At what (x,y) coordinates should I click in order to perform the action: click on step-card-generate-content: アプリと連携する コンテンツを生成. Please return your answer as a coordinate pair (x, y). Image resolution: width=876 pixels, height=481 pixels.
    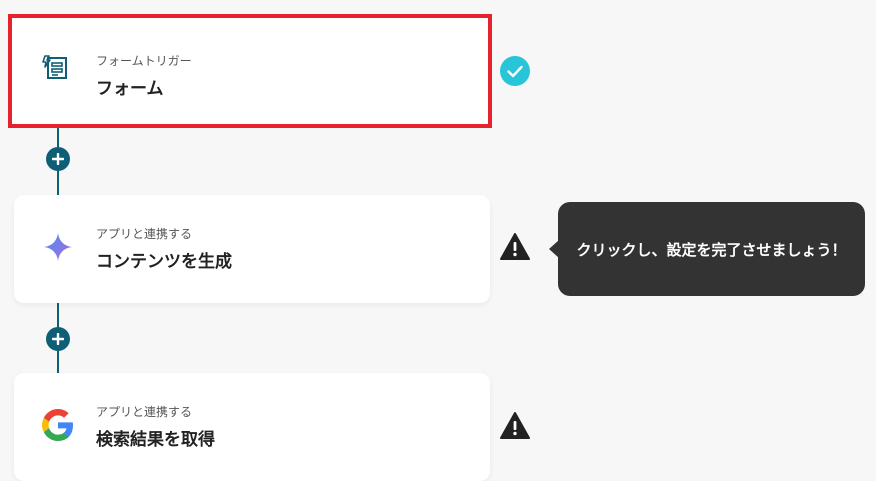
    Looking at the image, I should click on (252, 249).